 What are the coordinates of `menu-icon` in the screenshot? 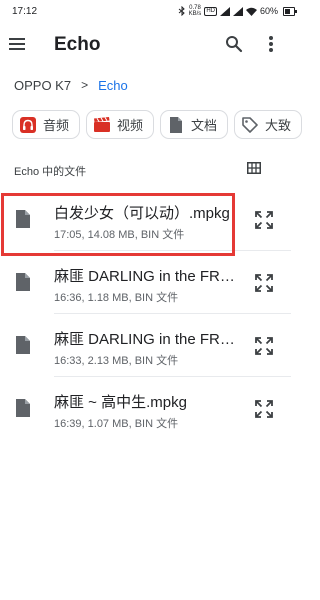 It's located at (17, 44).